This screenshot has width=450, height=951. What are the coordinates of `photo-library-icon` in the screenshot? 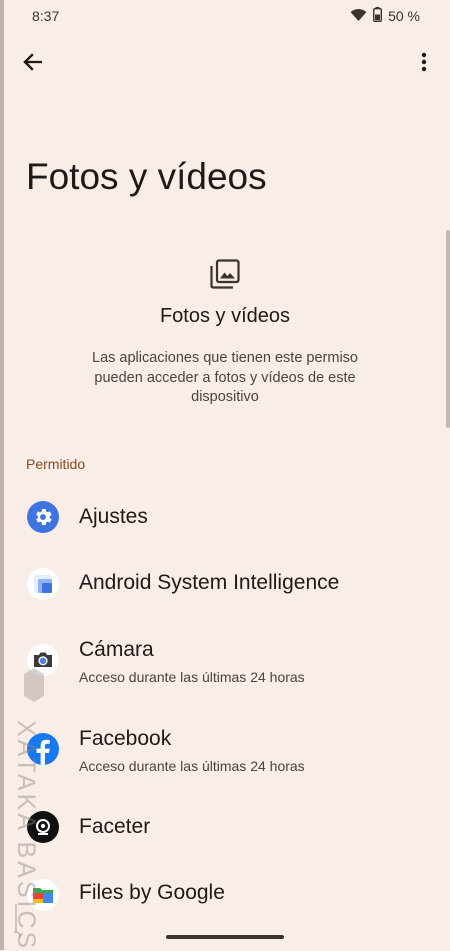 It's located at (225, 274).